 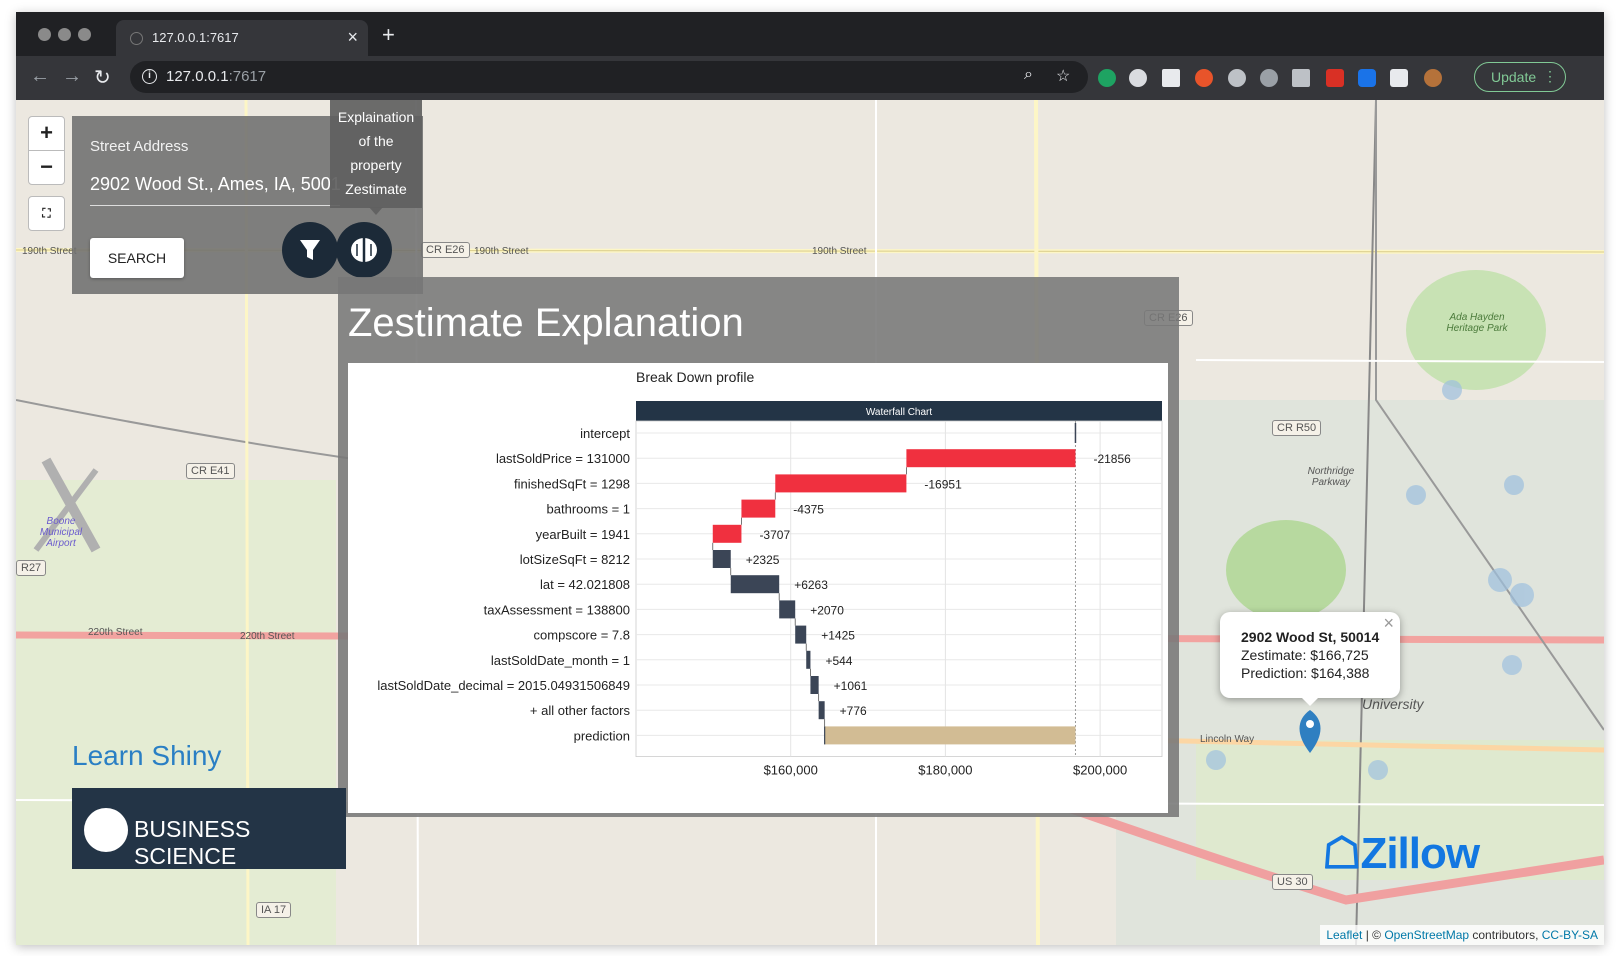 I want to click on popup-close-icon: ×, so click(x=1388, y=623).